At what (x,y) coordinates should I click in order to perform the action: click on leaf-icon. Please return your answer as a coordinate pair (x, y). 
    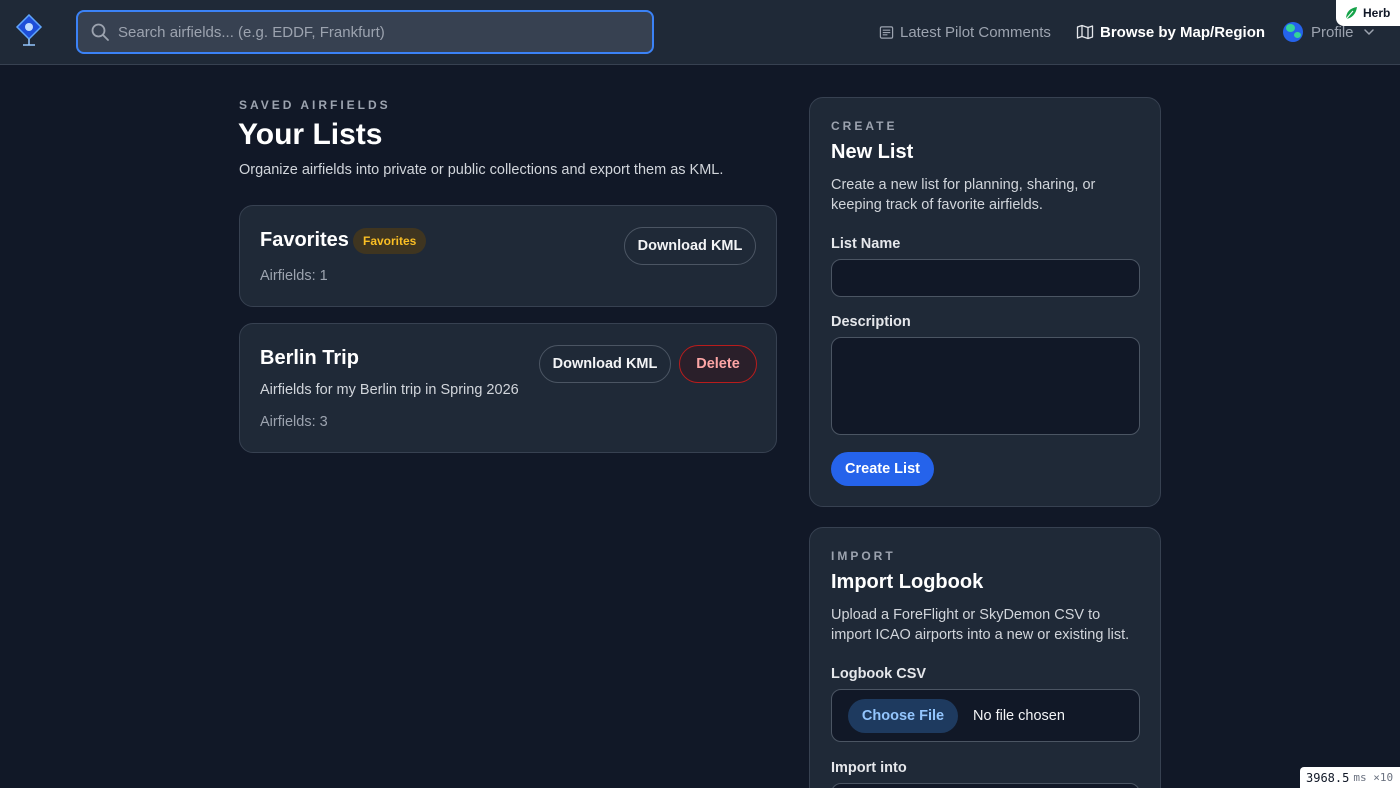
    Looking at the image, I should click on (1351, 13).